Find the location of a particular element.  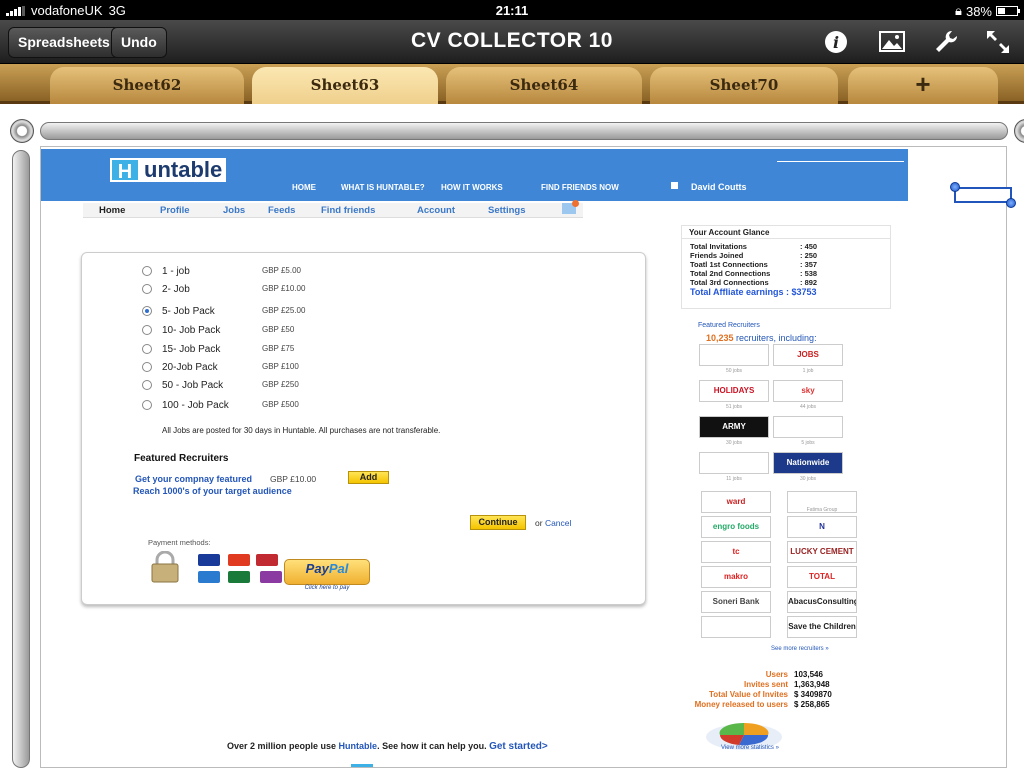

nav-find-friends: FIND FRIENDS NOW is located at coordinates (580, 187).